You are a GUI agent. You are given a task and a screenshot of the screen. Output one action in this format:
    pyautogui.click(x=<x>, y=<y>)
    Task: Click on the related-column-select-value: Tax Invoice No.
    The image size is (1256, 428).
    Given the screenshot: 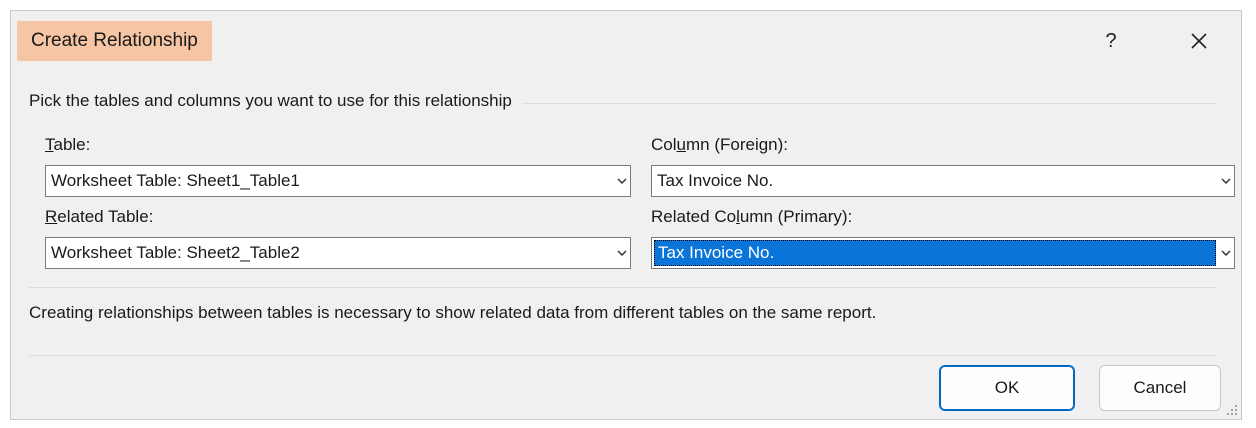 What is the action you would take?
    pyautogui.click(x=935, y=253)
    